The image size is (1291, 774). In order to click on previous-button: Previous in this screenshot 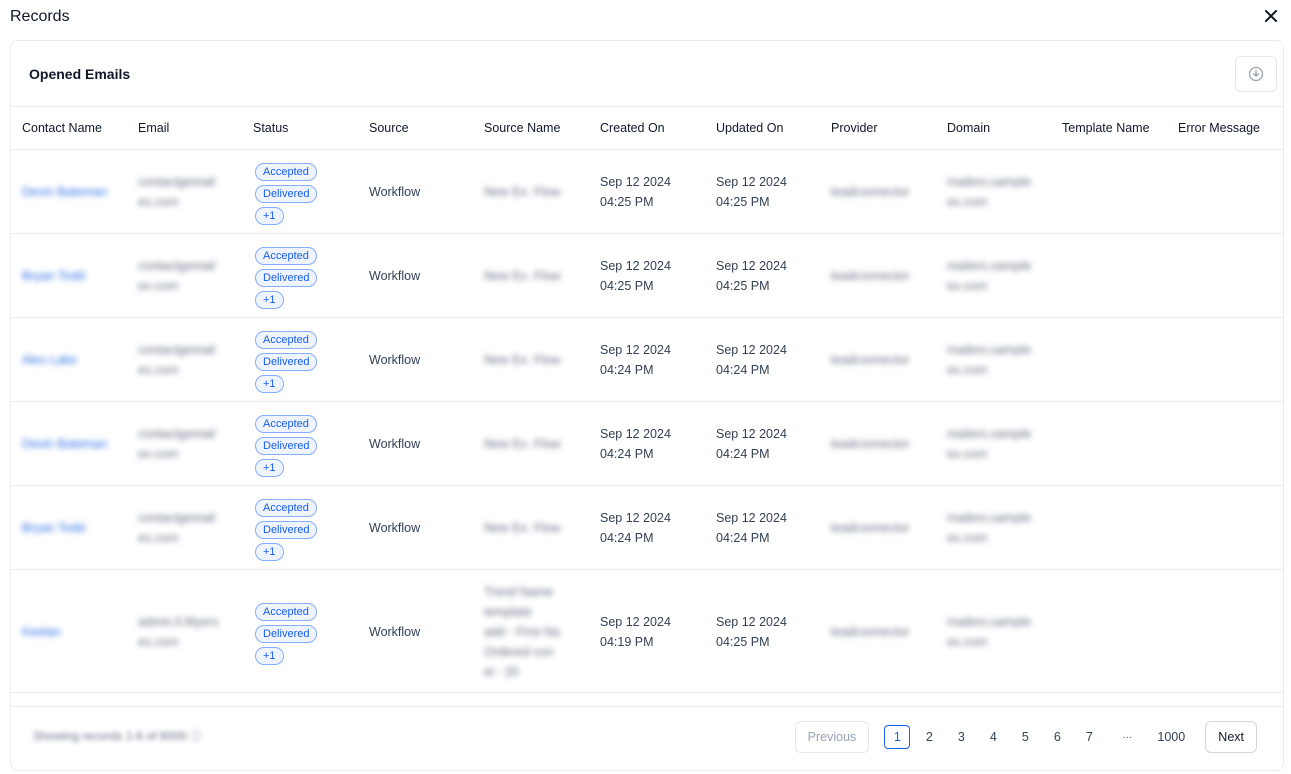, I will do `click(832, 737)`.